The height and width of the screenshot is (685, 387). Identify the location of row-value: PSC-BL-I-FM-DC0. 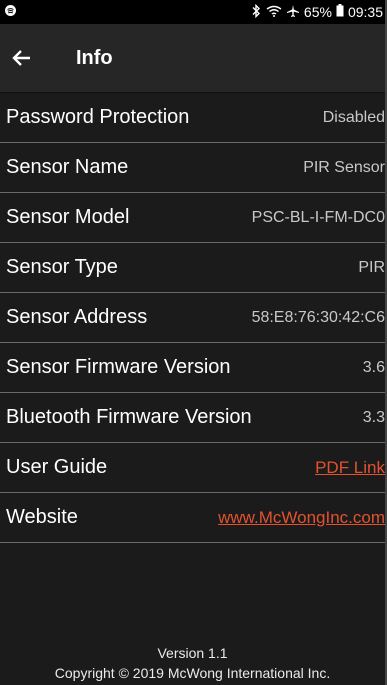
(318, 217).